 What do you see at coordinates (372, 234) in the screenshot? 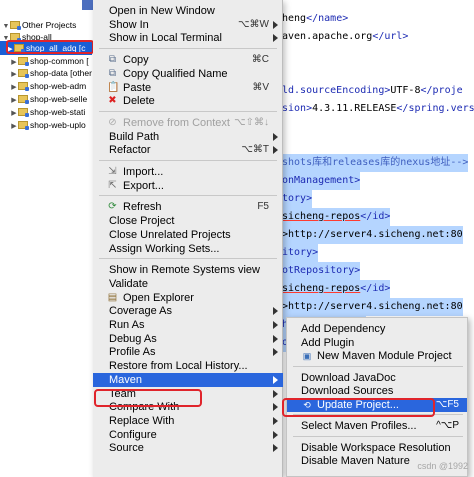
I see `xml-value-text: >http://server4.sicheng.net:80` at bounding box center [372, 234].